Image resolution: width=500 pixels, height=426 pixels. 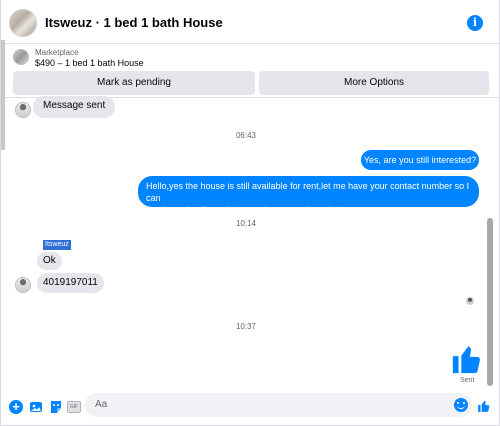 I want to click on message-input: Aa, so click(x=278, y=405).